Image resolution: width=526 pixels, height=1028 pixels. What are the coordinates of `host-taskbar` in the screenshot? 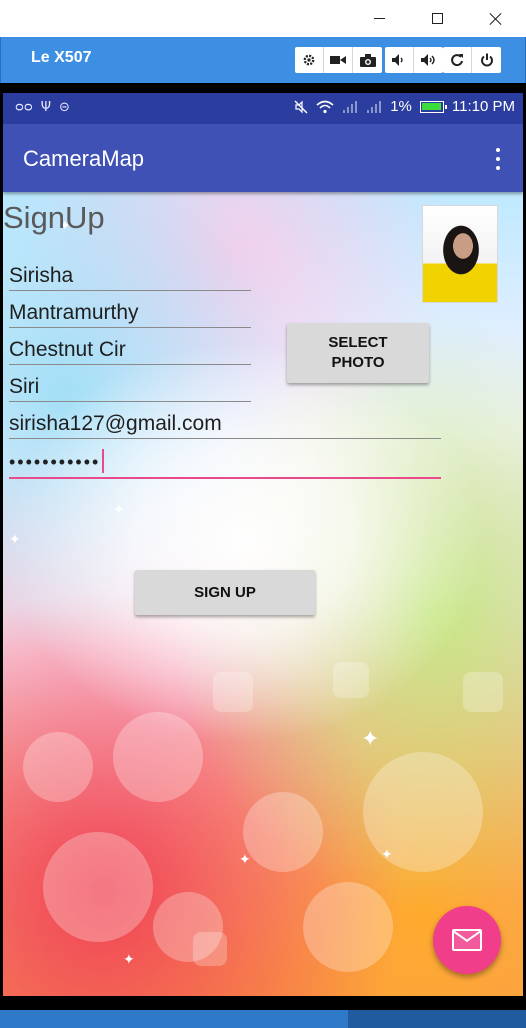 It's located at (263, 1019).